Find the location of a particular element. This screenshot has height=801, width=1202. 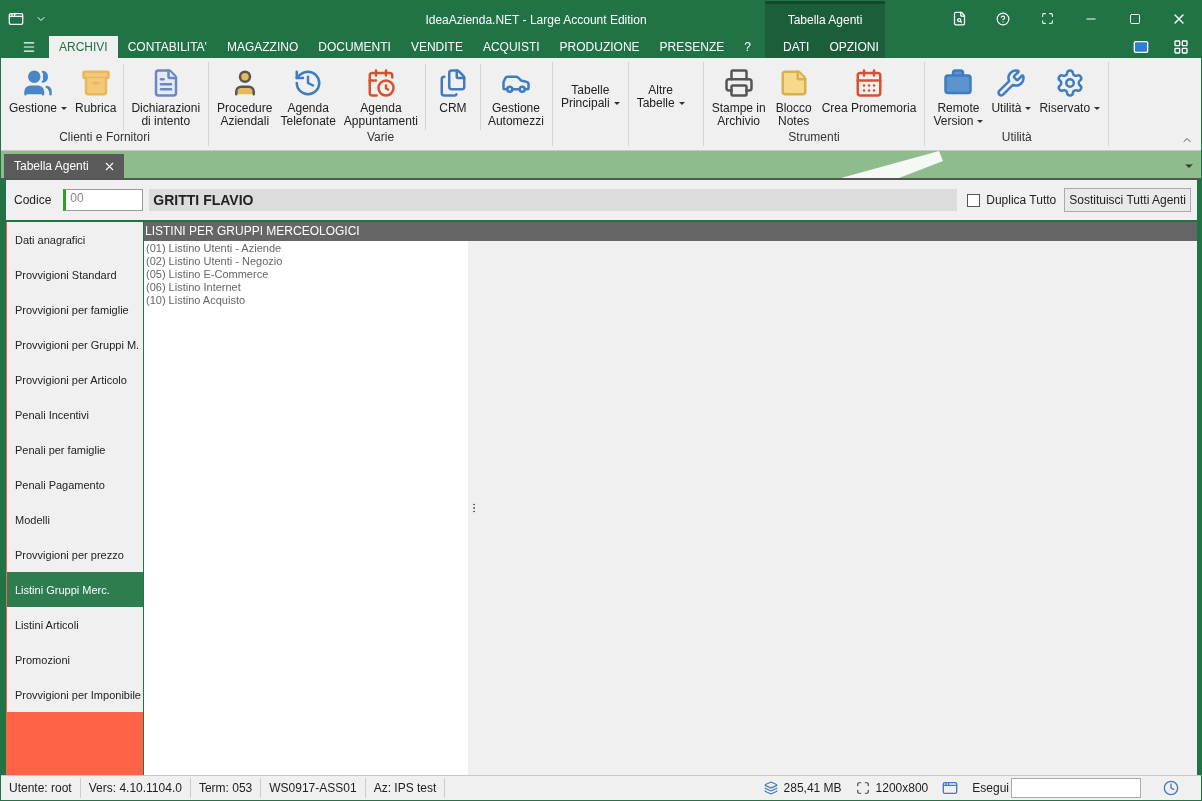

ribbon-tab: OPZIONI is located at coordinates (854, 47).